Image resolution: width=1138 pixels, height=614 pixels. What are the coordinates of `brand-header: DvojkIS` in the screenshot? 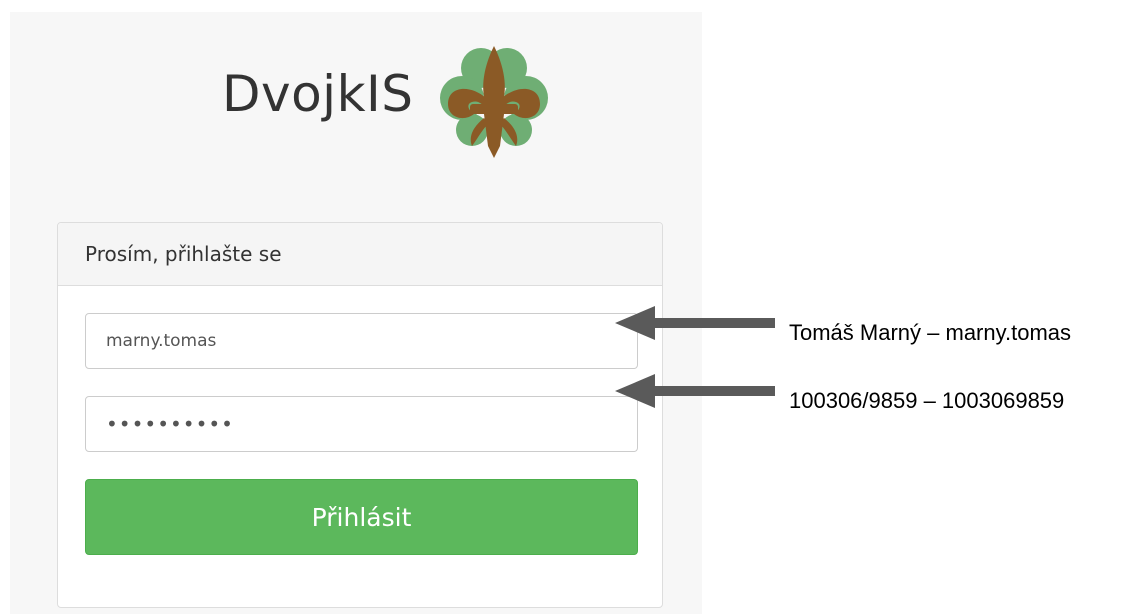 It's located at (388, 100).